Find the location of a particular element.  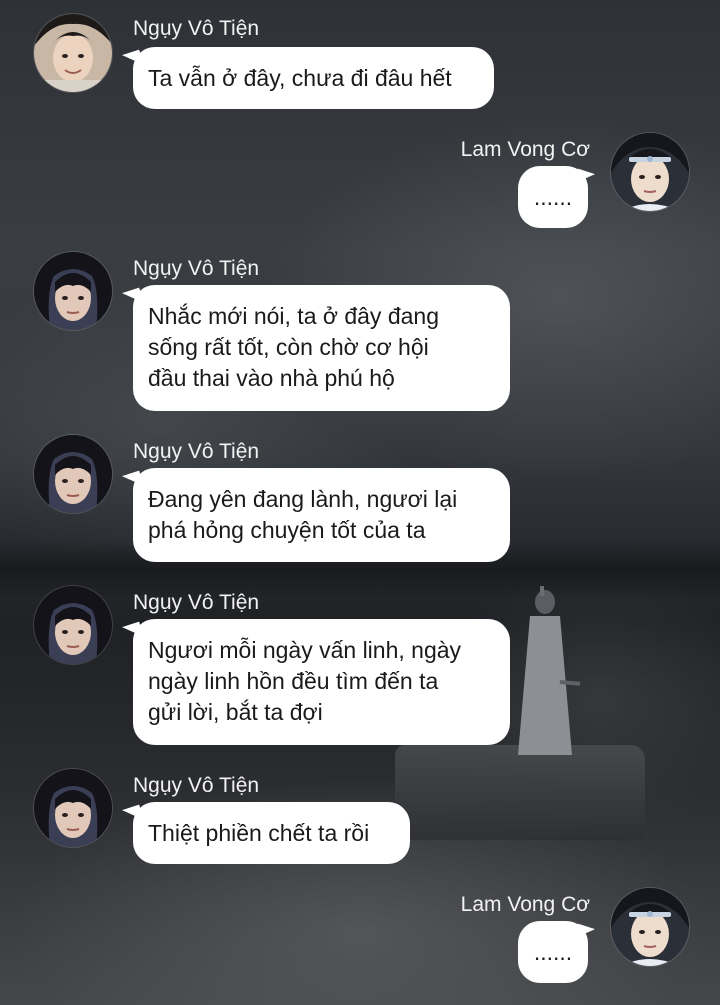

message-text: Thiệt phiền chết ta rồi is located at coordinates (259, 833).